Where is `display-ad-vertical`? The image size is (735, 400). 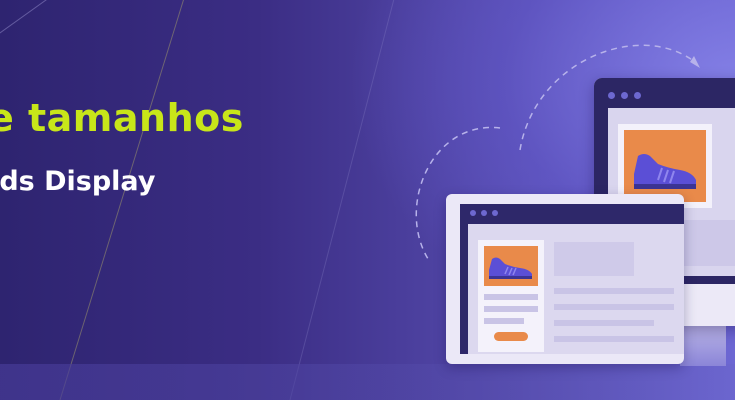
display-ad-vertical is located at coordinates (511, 296).